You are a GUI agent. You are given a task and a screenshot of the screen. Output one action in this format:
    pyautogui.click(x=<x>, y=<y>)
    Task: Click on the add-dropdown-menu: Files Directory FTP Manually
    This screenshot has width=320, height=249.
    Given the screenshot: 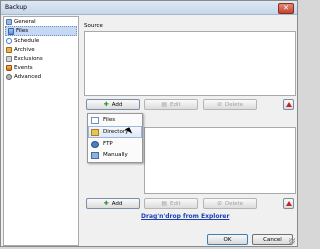 What is the action you would take?
    pyautogui.click(x=115, y=138)
    